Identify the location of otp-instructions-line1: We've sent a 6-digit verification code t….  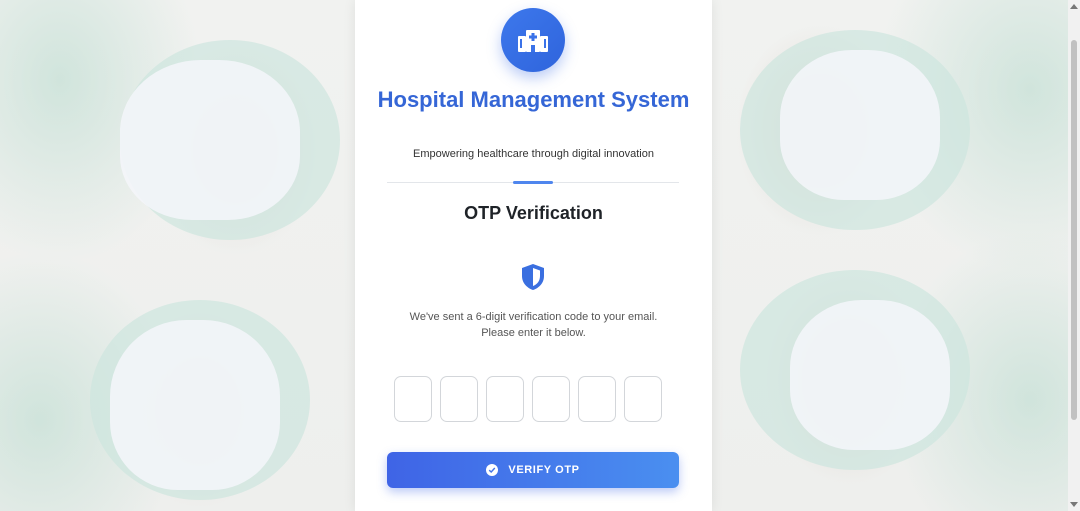
(533, 317).